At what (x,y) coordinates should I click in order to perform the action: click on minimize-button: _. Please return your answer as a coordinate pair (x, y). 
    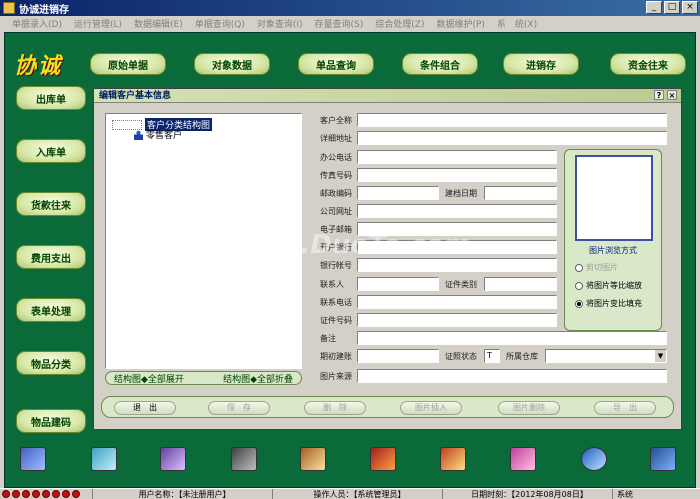
    Looking at the image, I should click on (654, 7).